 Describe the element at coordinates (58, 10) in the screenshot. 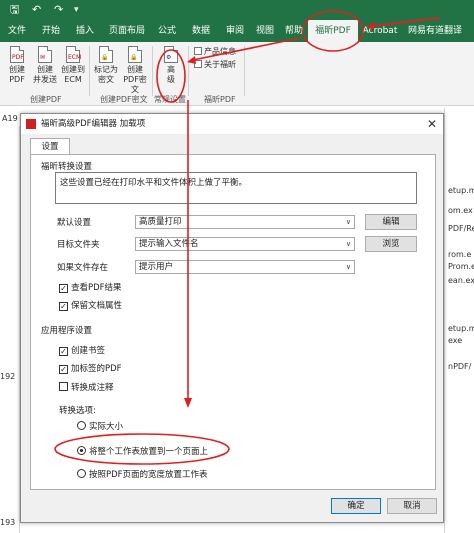

I see `redo-icon: ↷` at that location.